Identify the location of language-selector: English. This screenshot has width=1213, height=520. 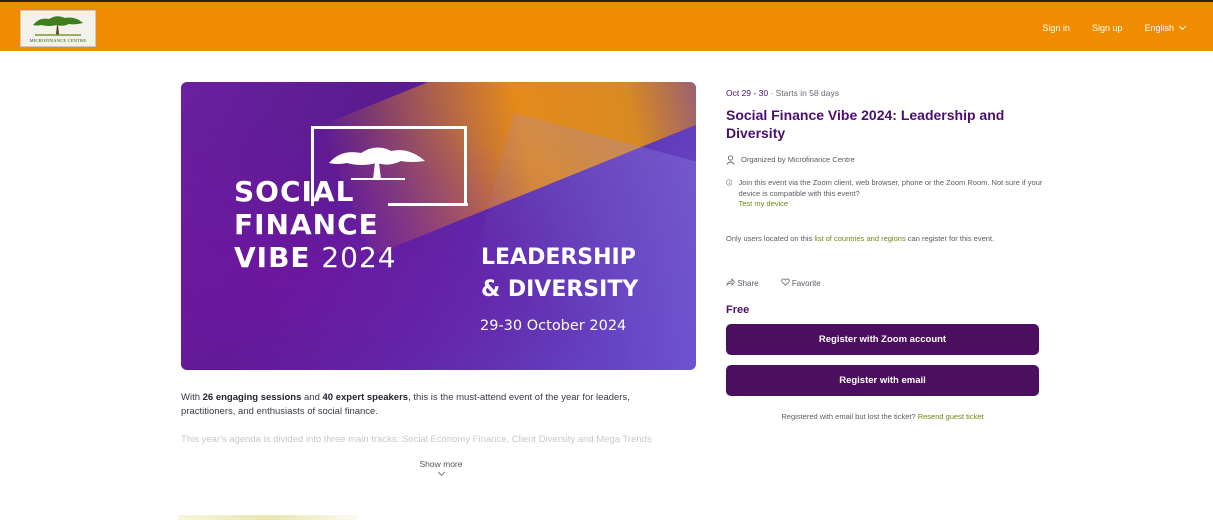
(1165, 27).